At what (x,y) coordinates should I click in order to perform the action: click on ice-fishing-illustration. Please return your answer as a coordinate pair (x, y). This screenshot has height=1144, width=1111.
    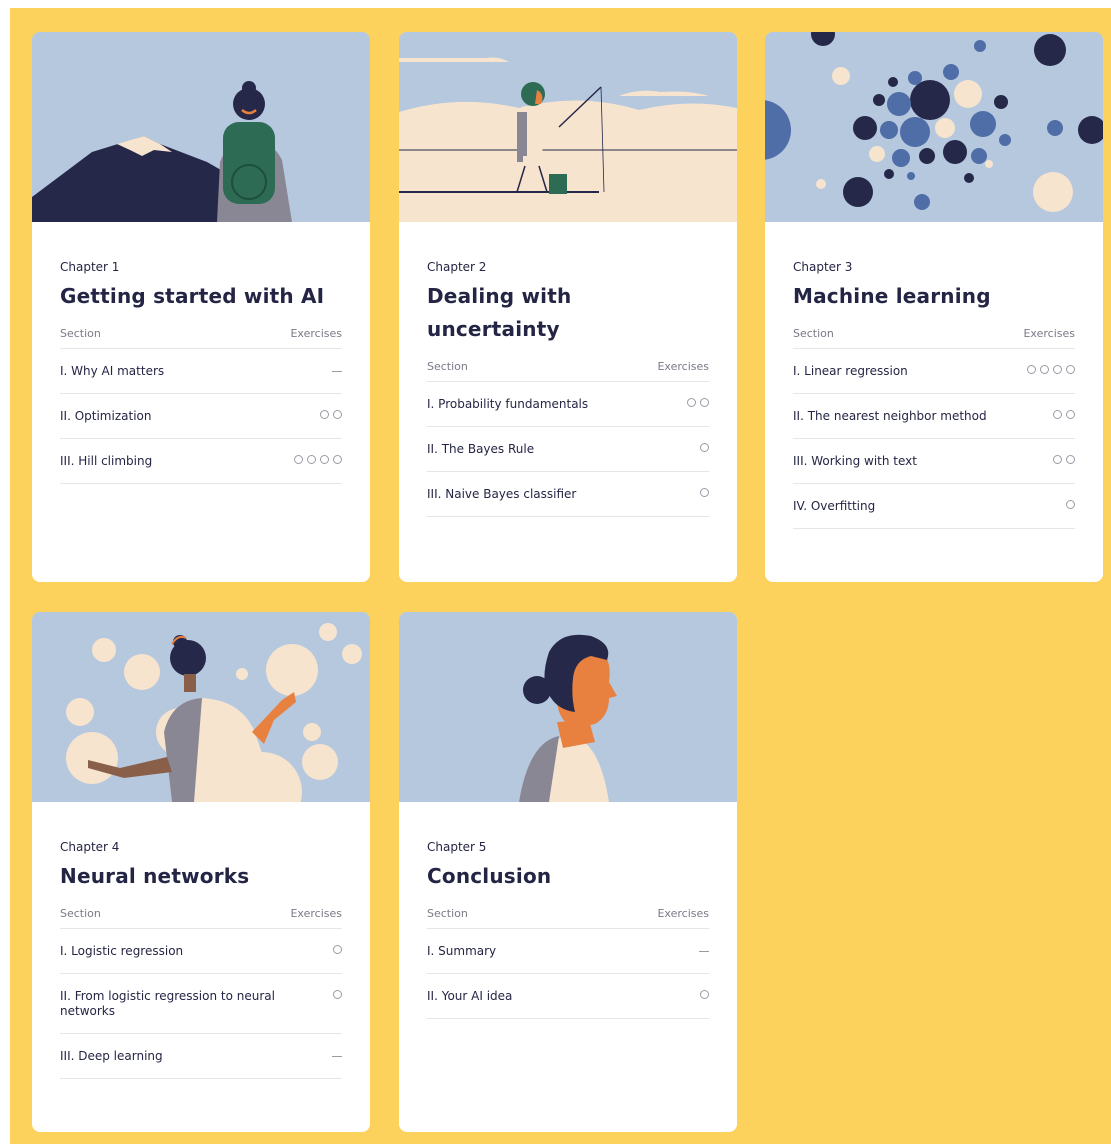
    Looking at the image, I should click on (568, 127).